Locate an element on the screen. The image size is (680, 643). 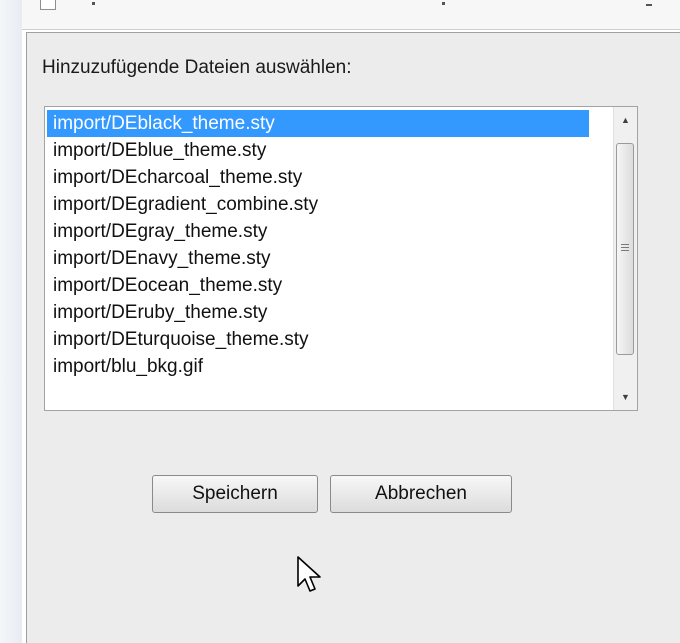
save-button: Speichern is located at coordinates (235, 494).